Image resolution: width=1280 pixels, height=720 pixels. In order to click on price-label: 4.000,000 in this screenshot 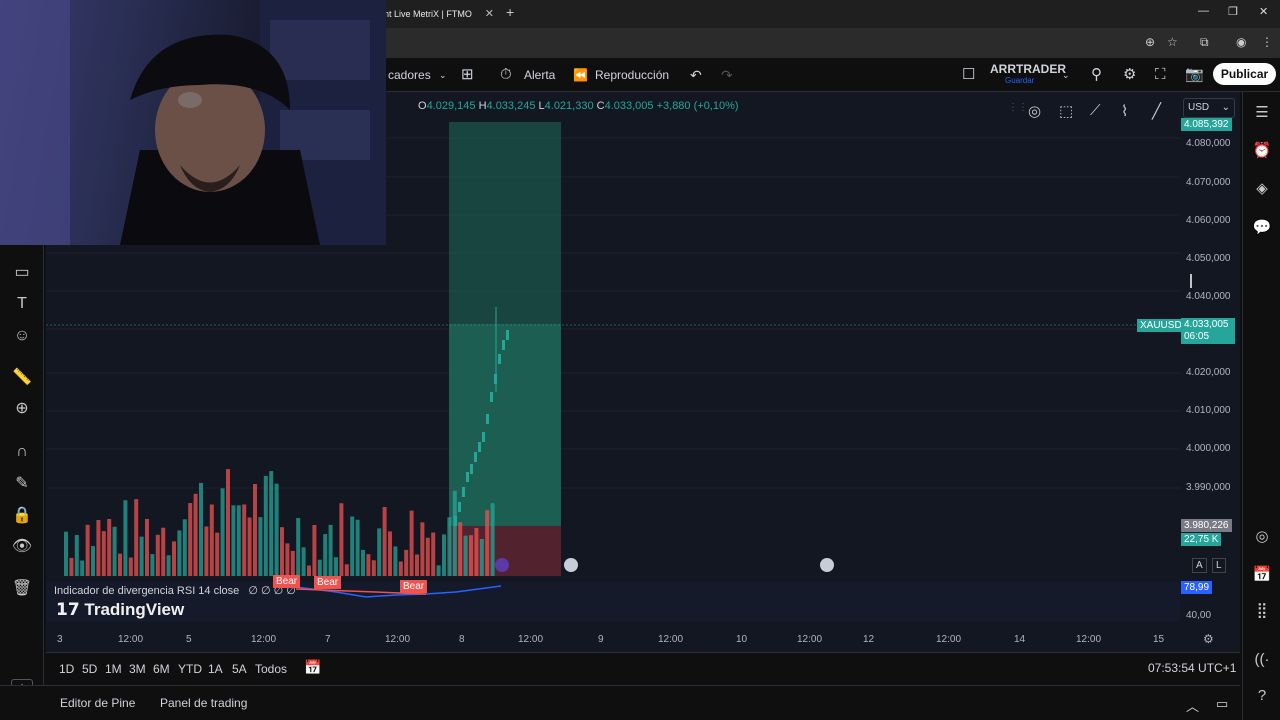, I will do `click(1208, 448)`.